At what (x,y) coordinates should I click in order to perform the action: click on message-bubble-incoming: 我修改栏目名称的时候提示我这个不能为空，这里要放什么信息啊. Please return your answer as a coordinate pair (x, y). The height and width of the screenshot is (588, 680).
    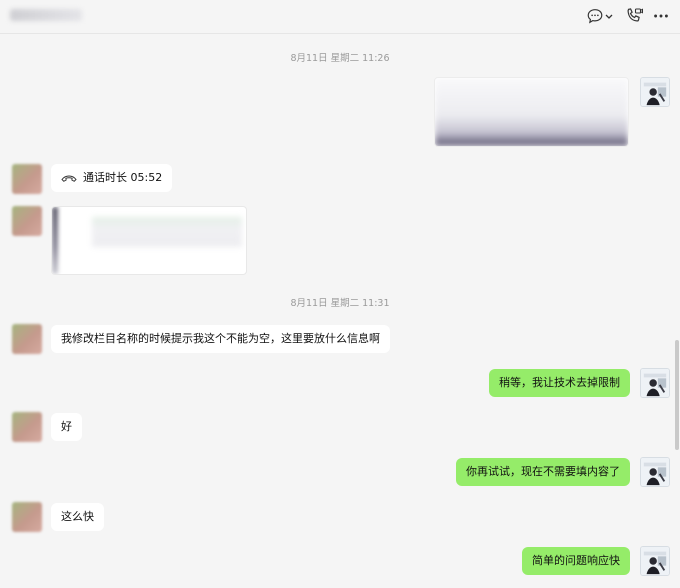
    Looking at the image, I should click on (220, 339).